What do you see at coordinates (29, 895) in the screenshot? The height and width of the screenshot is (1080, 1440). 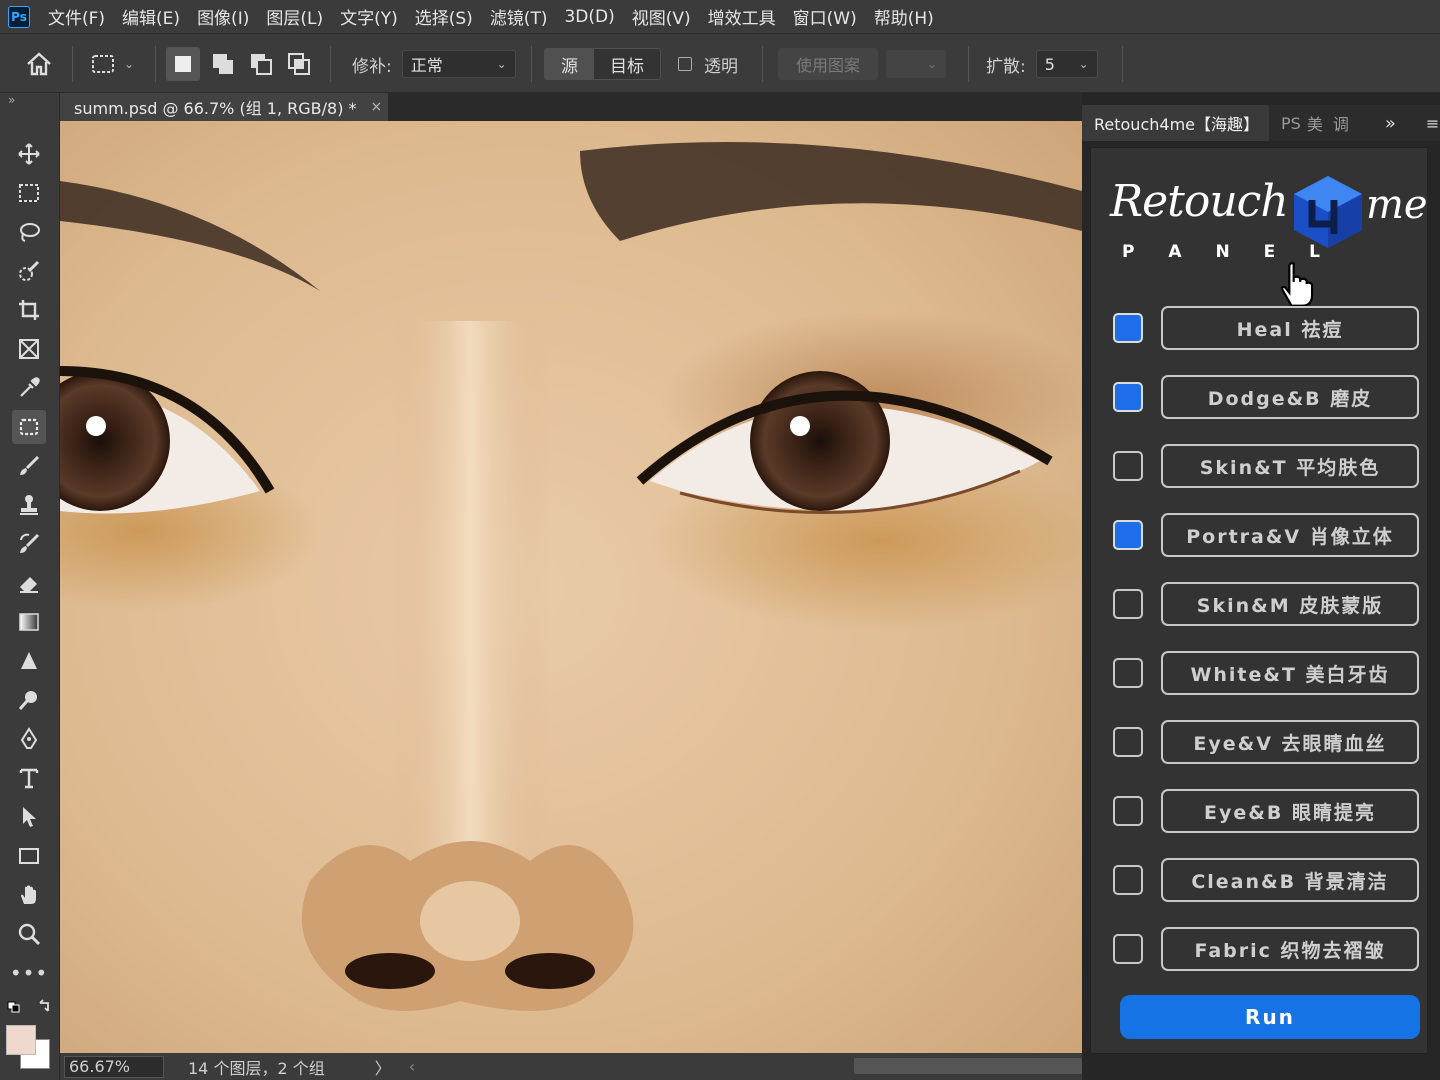 I see `hand-tool` at bounding box center [29, 895].